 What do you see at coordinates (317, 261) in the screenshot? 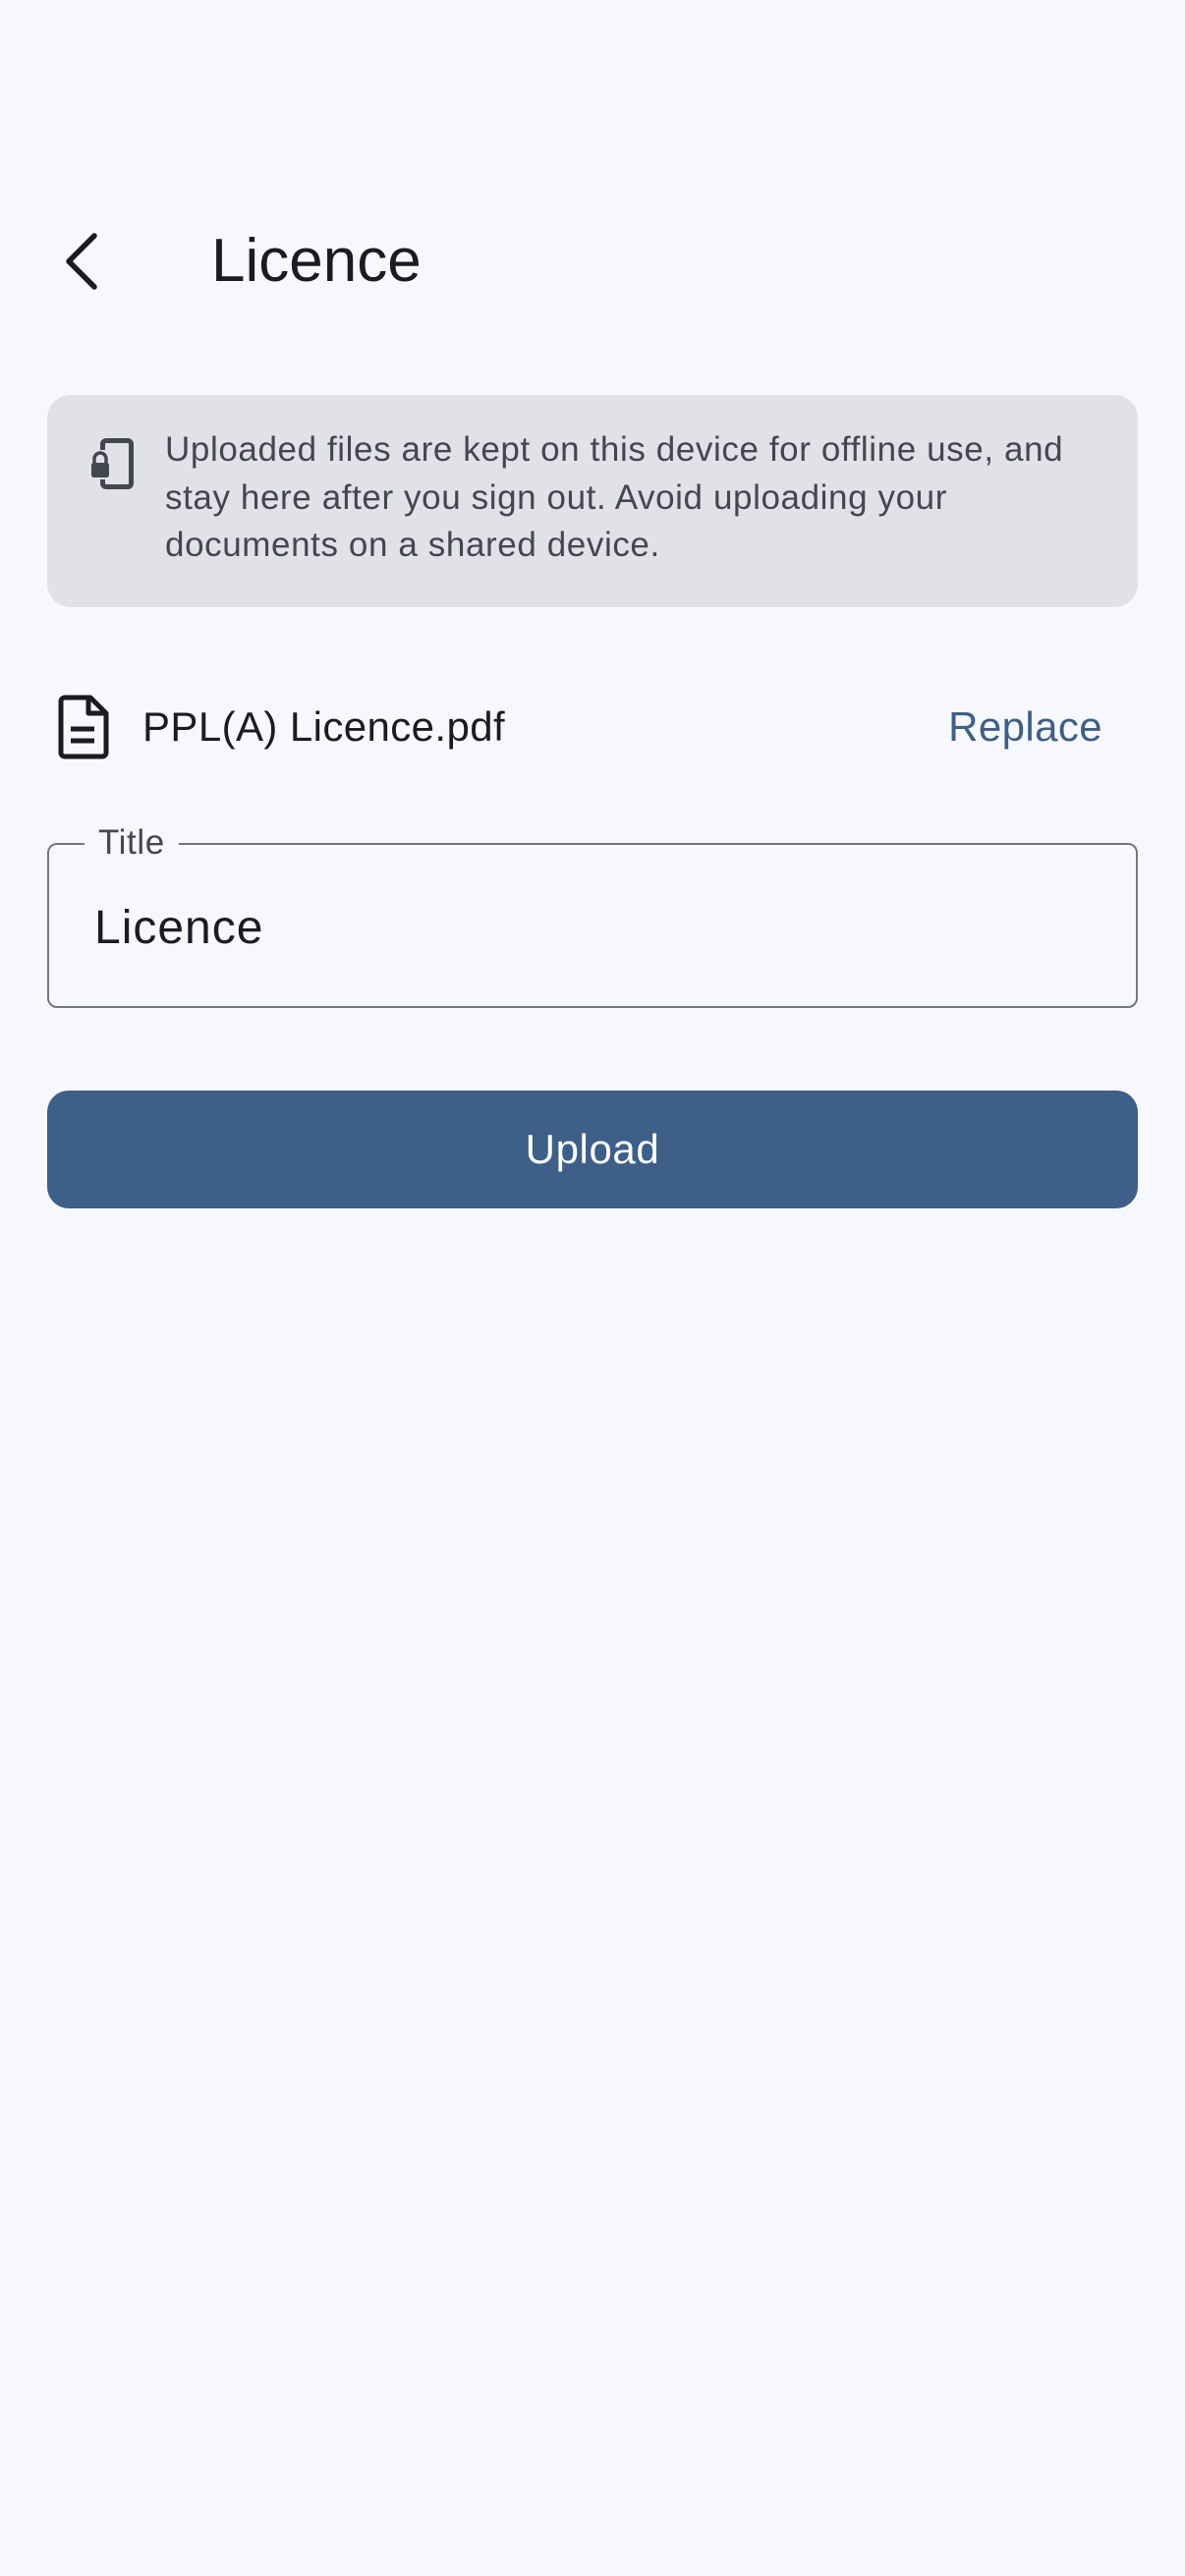
I see `page-title: Licence` at bounding box center [317, 261].